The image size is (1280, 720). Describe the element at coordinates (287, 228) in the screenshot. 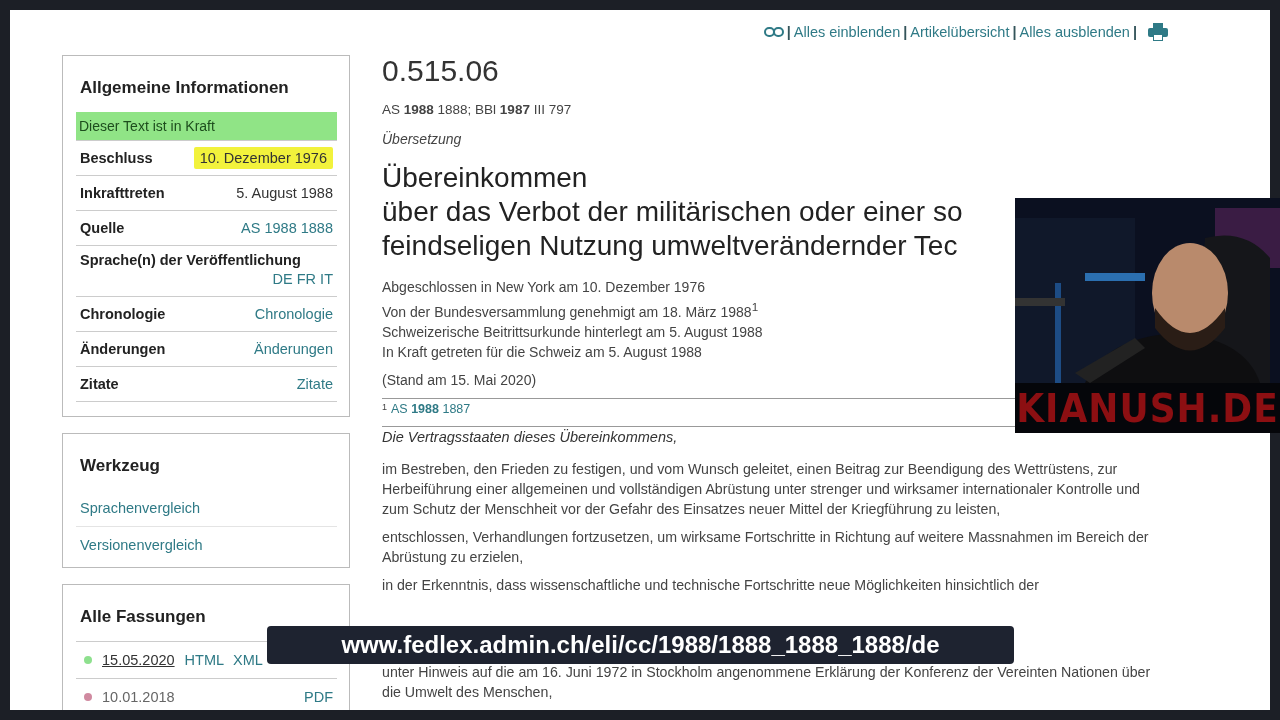

I see `info-link: AS 1988 1888` at that location.